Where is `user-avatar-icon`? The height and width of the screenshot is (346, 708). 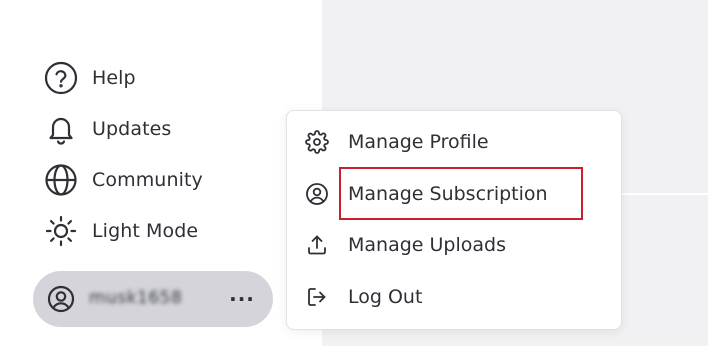 user-avatar-icon is located at coordinates (61, 299).